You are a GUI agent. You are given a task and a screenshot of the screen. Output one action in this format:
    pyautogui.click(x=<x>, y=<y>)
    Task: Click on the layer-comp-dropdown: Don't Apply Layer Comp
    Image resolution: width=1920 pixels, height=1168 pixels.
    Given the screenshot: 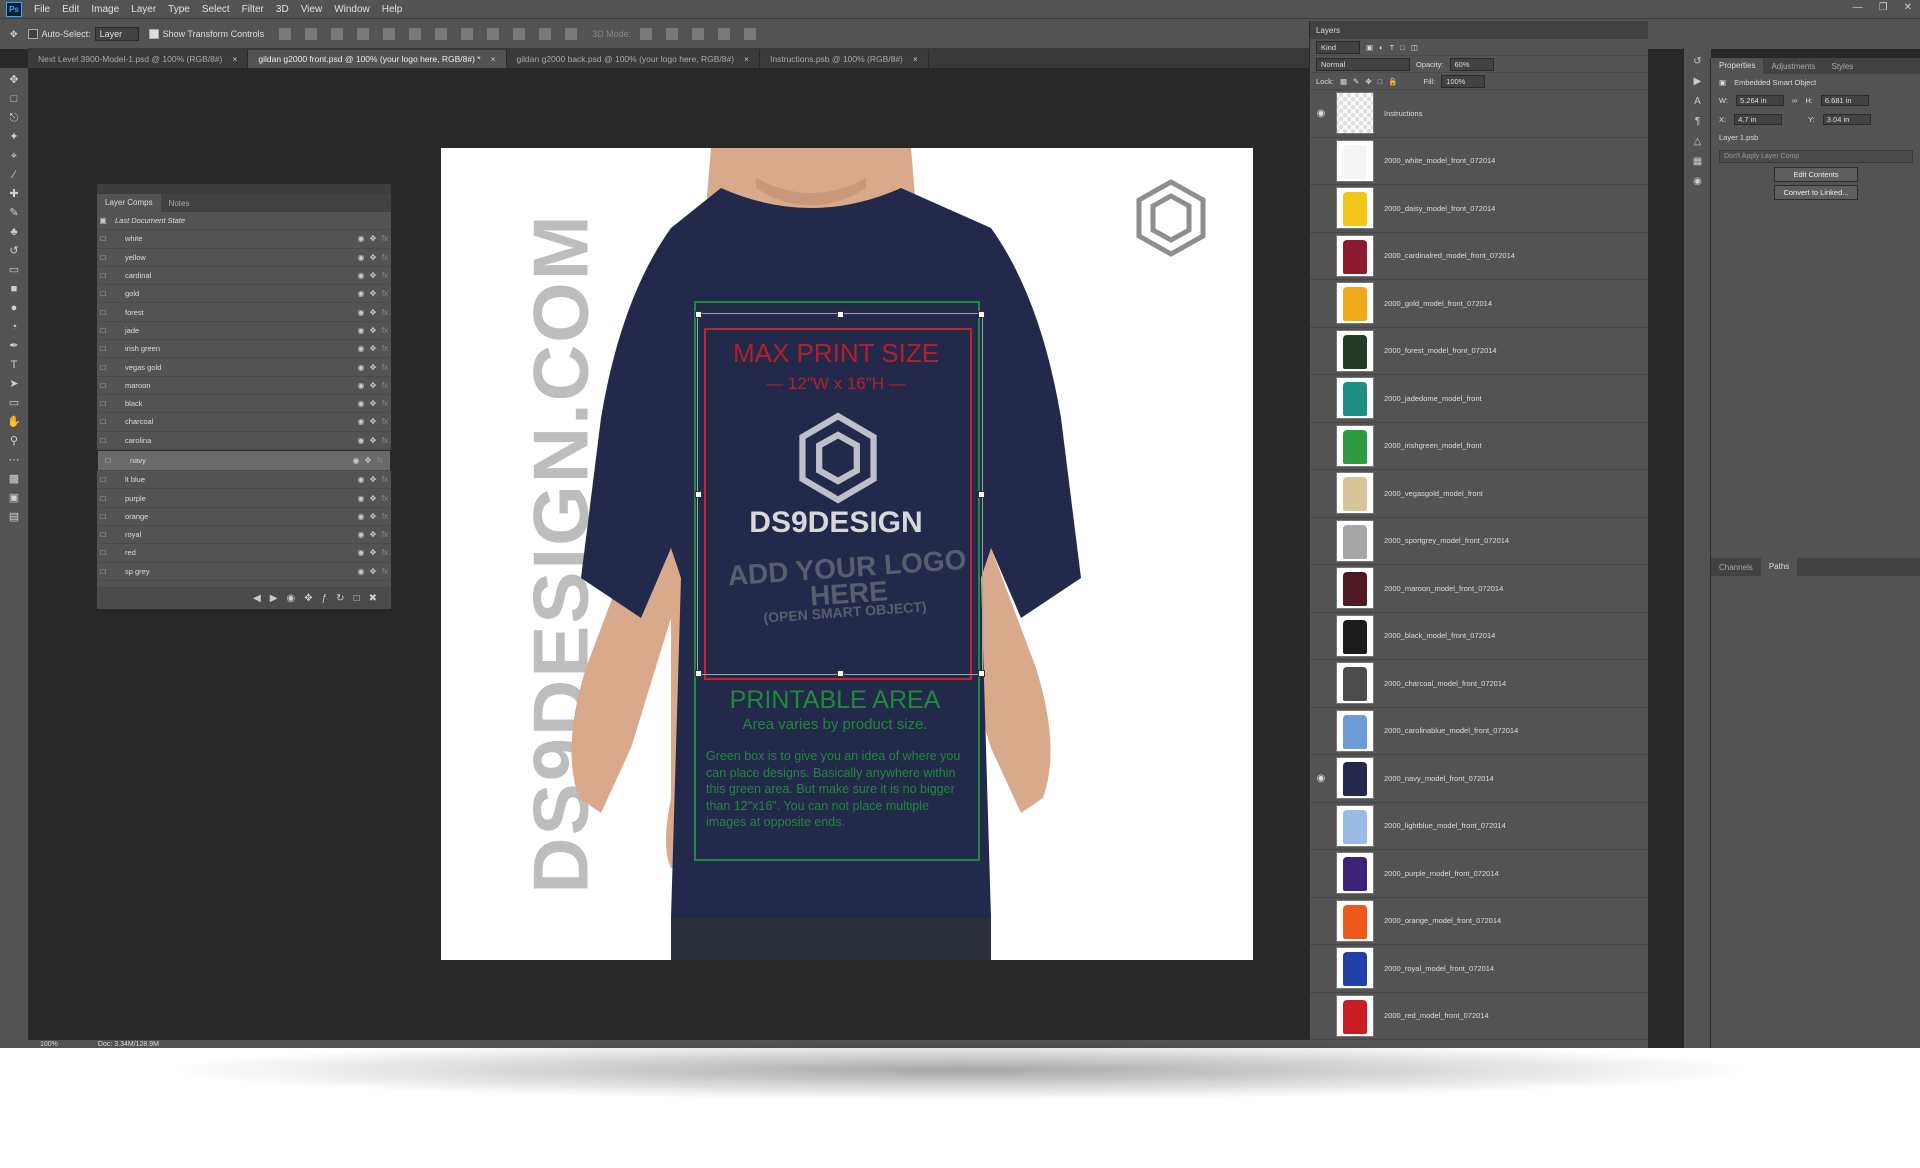 What is the action you would take?
    pyautogui.click(x=1816, y=156)
    